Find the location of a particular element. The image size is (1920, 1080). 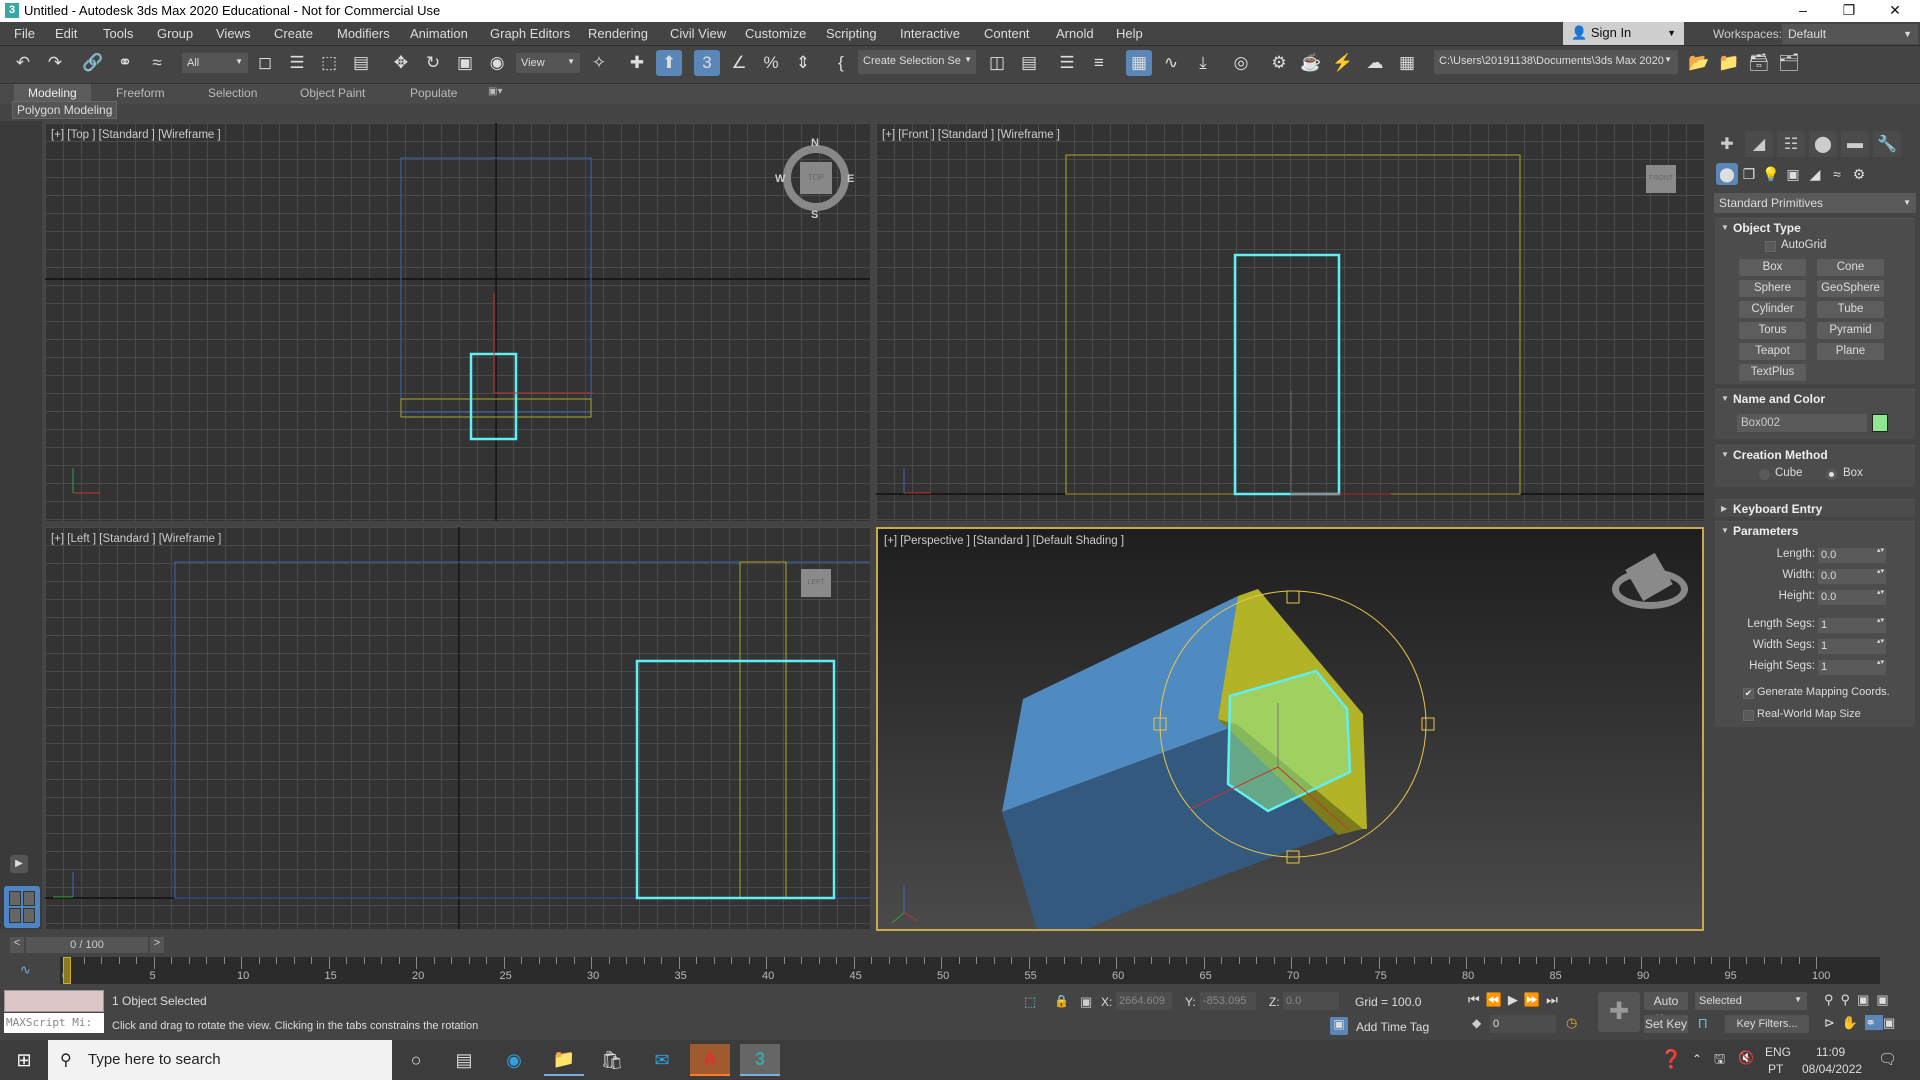

notifications-icon: 🗨 is located at coordinates (1887, 1059).